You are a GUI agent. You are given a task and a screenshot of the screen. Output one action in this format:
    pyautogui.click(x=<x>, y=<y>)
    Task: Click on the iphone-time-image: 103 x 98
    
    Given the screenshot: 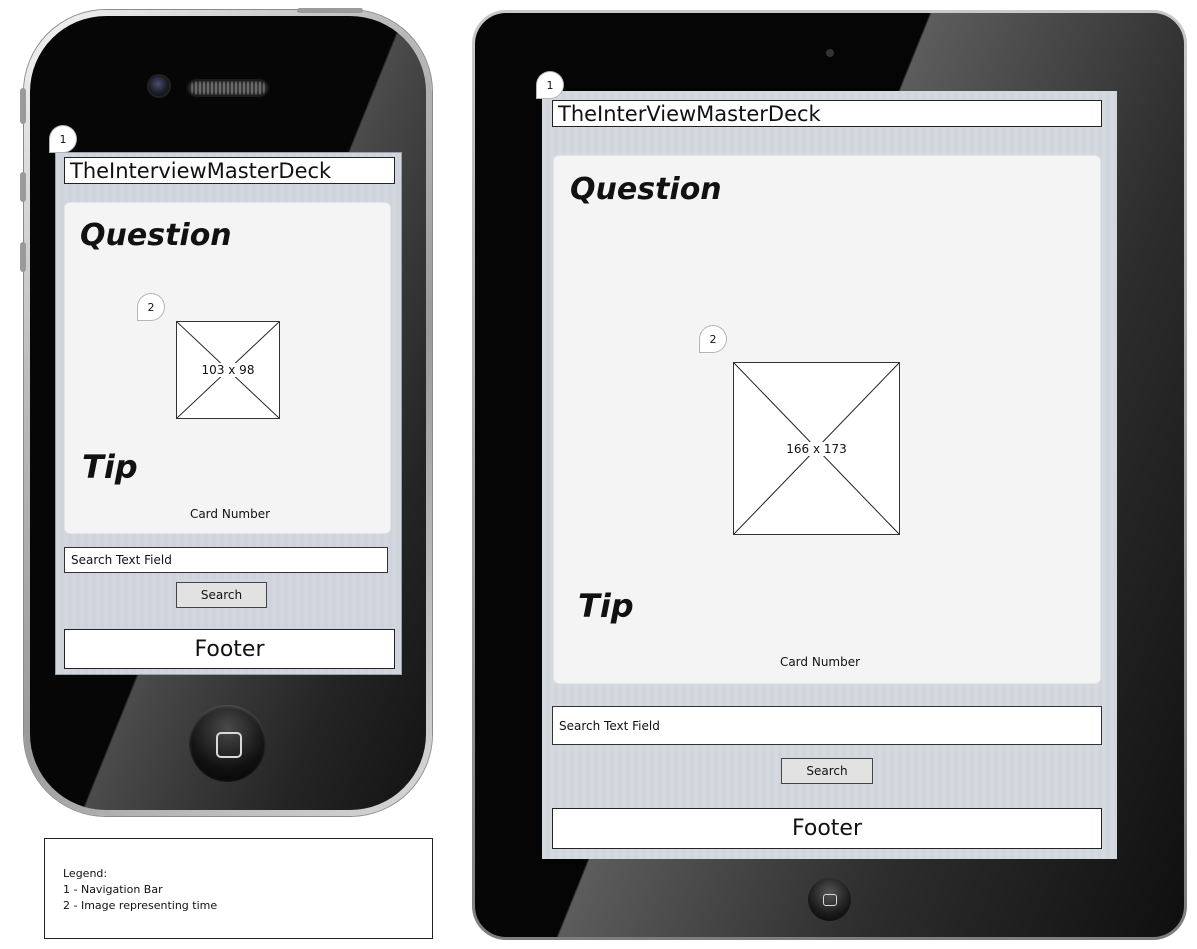 What is the action you would take?
    pyautogui.click(x=228, y=370)
    